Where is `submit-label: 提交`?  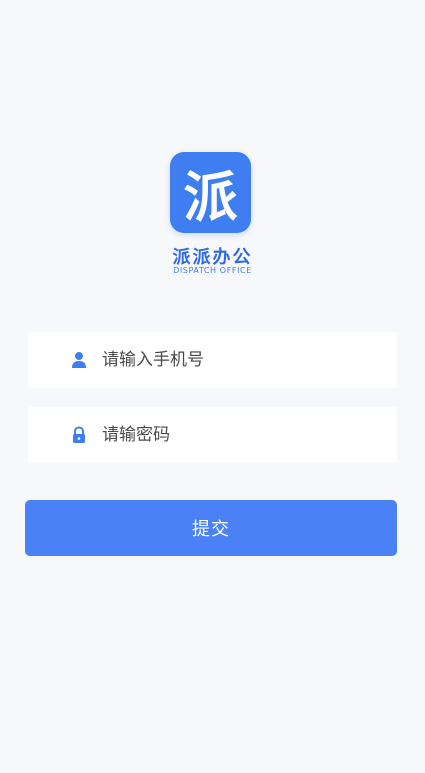 submit-label: 提交 is located at coordinates (211, 529).